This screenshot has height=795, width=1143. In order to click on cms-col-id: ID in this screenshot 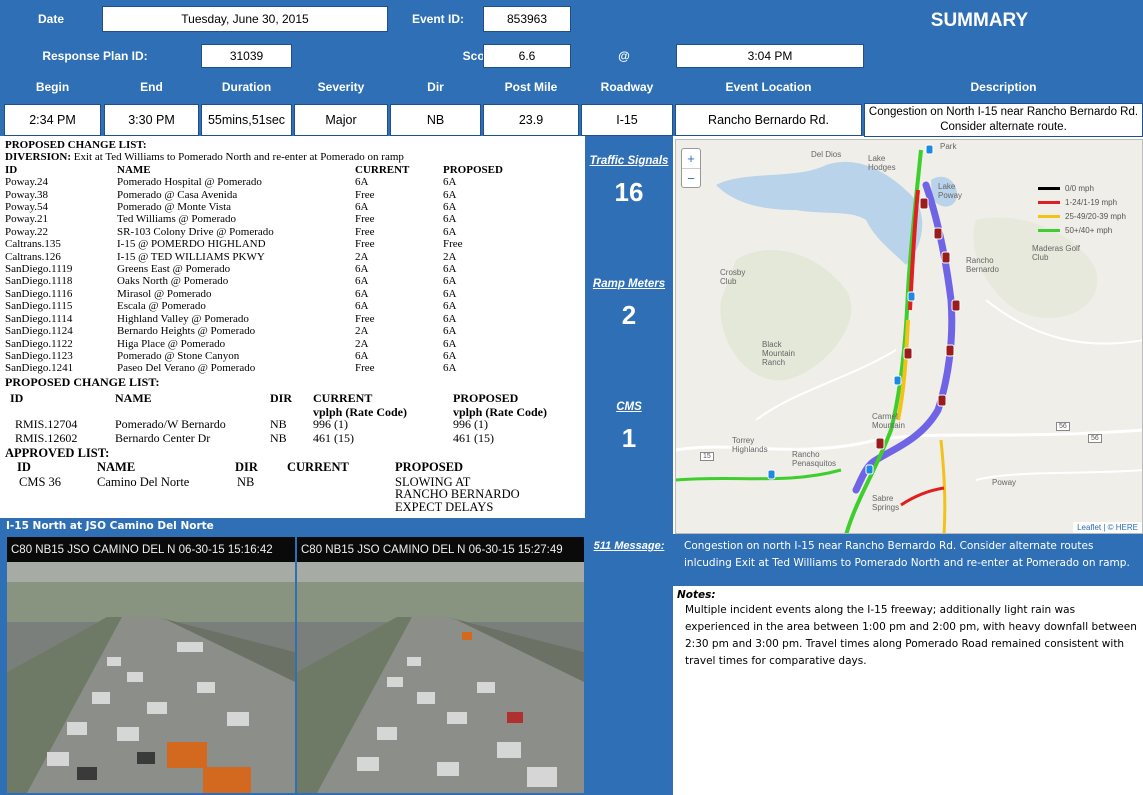, I will do `click(24, 466)`.